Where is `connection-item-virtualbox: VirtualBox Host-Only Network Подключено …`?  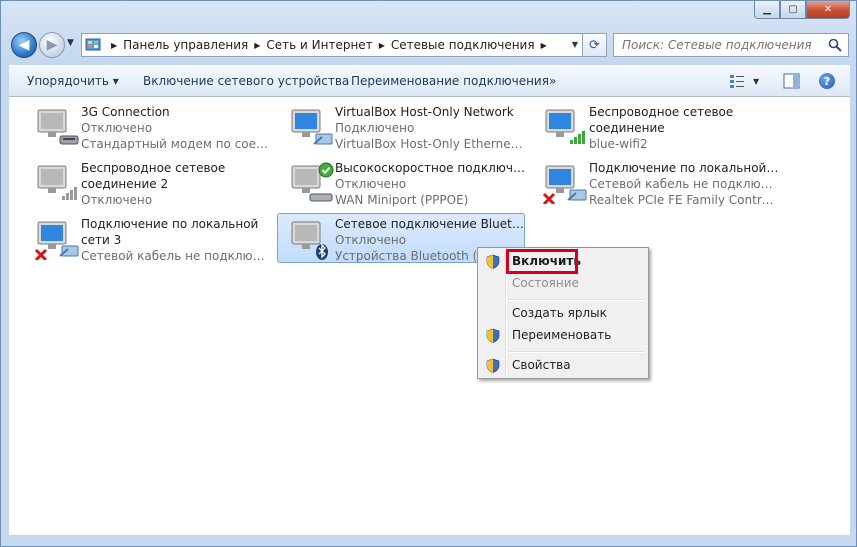
connection-item-virtualbox: VirtualBox Host-Only Network Подключено … is located at coordinates (401, 126).